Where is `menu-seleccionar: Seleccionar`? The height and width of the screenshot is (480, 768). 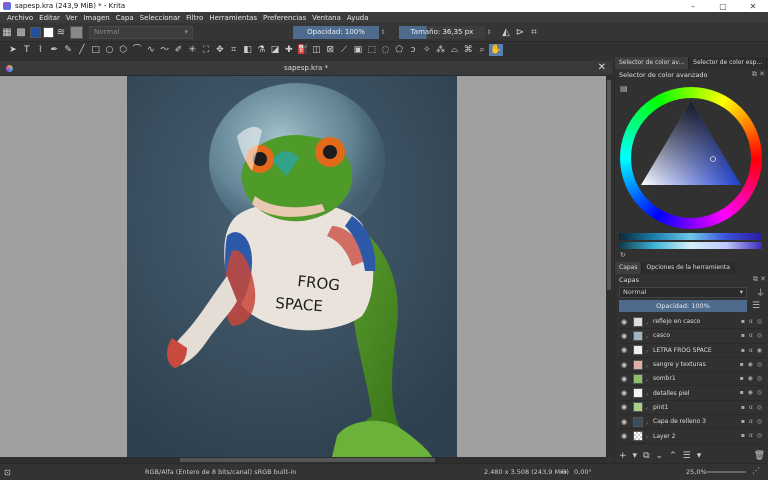 menu-seleccionar: Seleccionar is located at coordinates (160, 18).